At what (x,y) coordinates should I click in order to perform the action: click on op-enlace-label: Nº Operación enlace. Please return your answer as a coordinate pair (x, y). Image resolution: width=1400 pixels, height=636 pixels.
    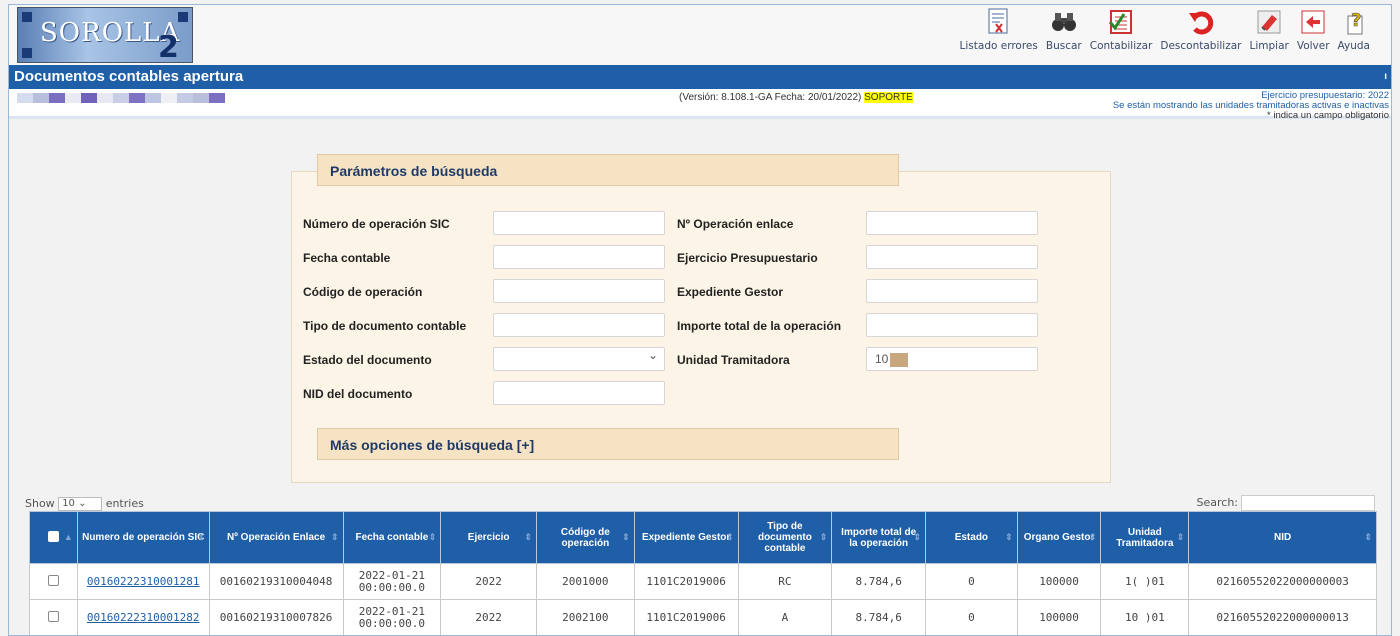
    Looking at the image, I should click on (735, 224).